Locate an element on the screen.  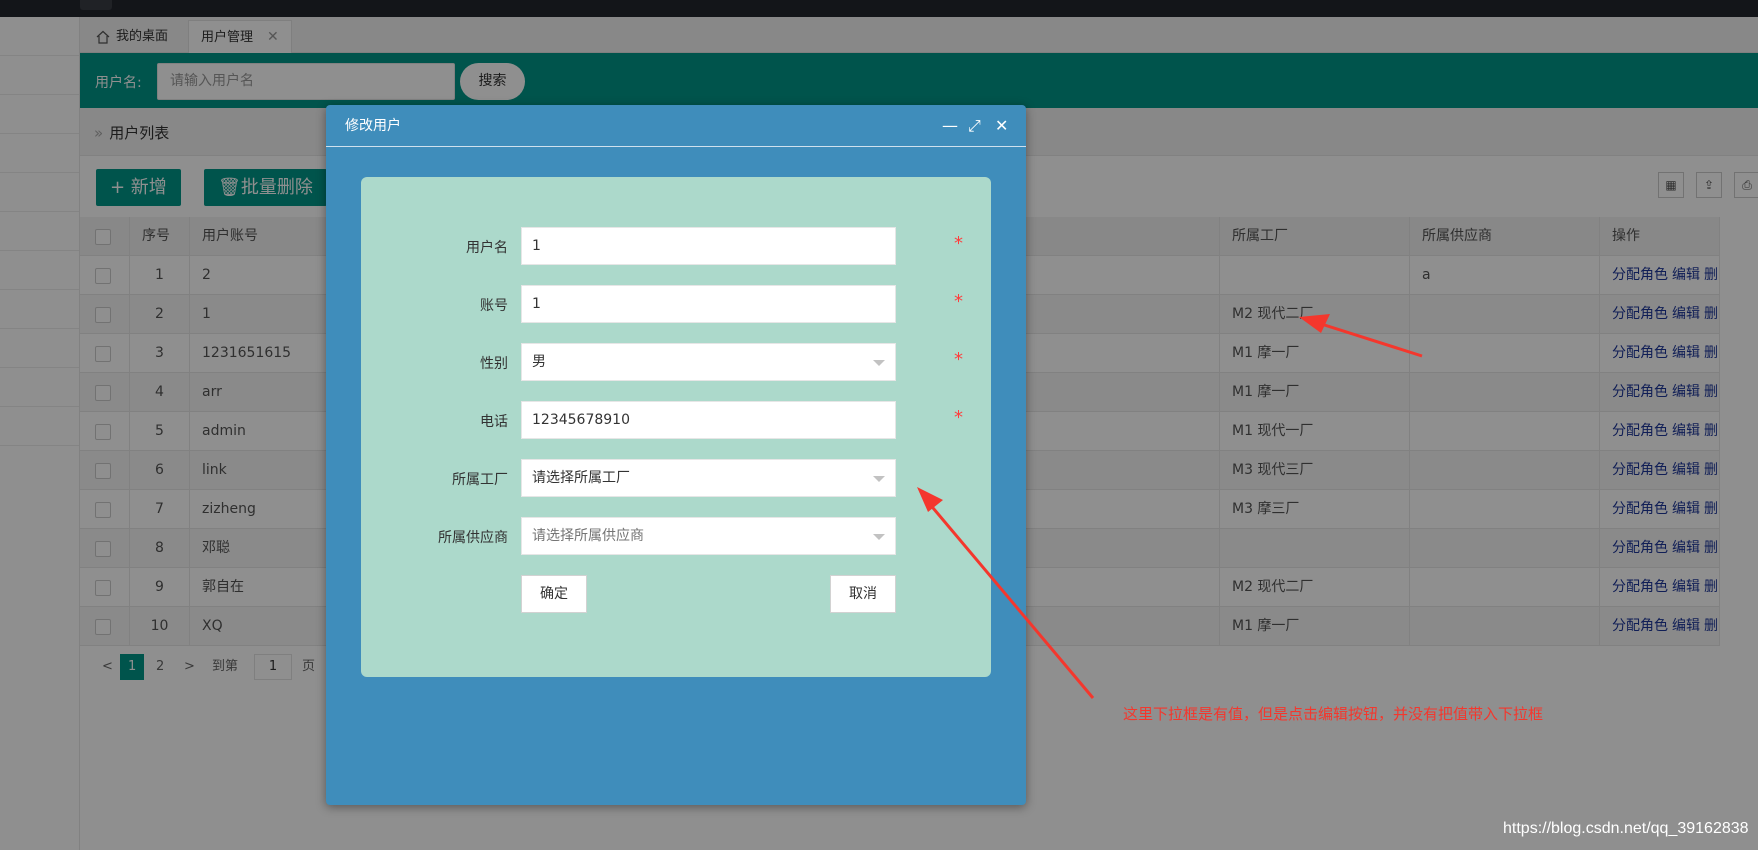
phone-input: 12345678910 is located at coordinates (708, 420).